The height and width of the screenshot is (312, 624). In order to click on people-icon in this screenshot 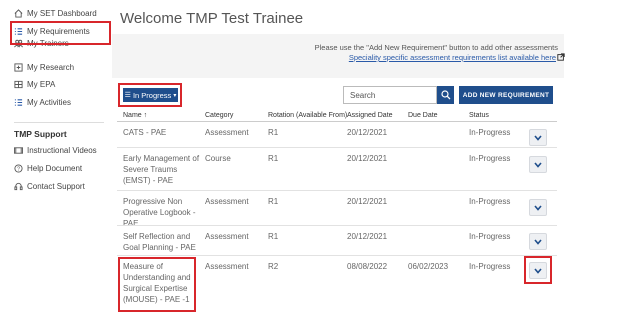, I will do `click(18, 43)`.